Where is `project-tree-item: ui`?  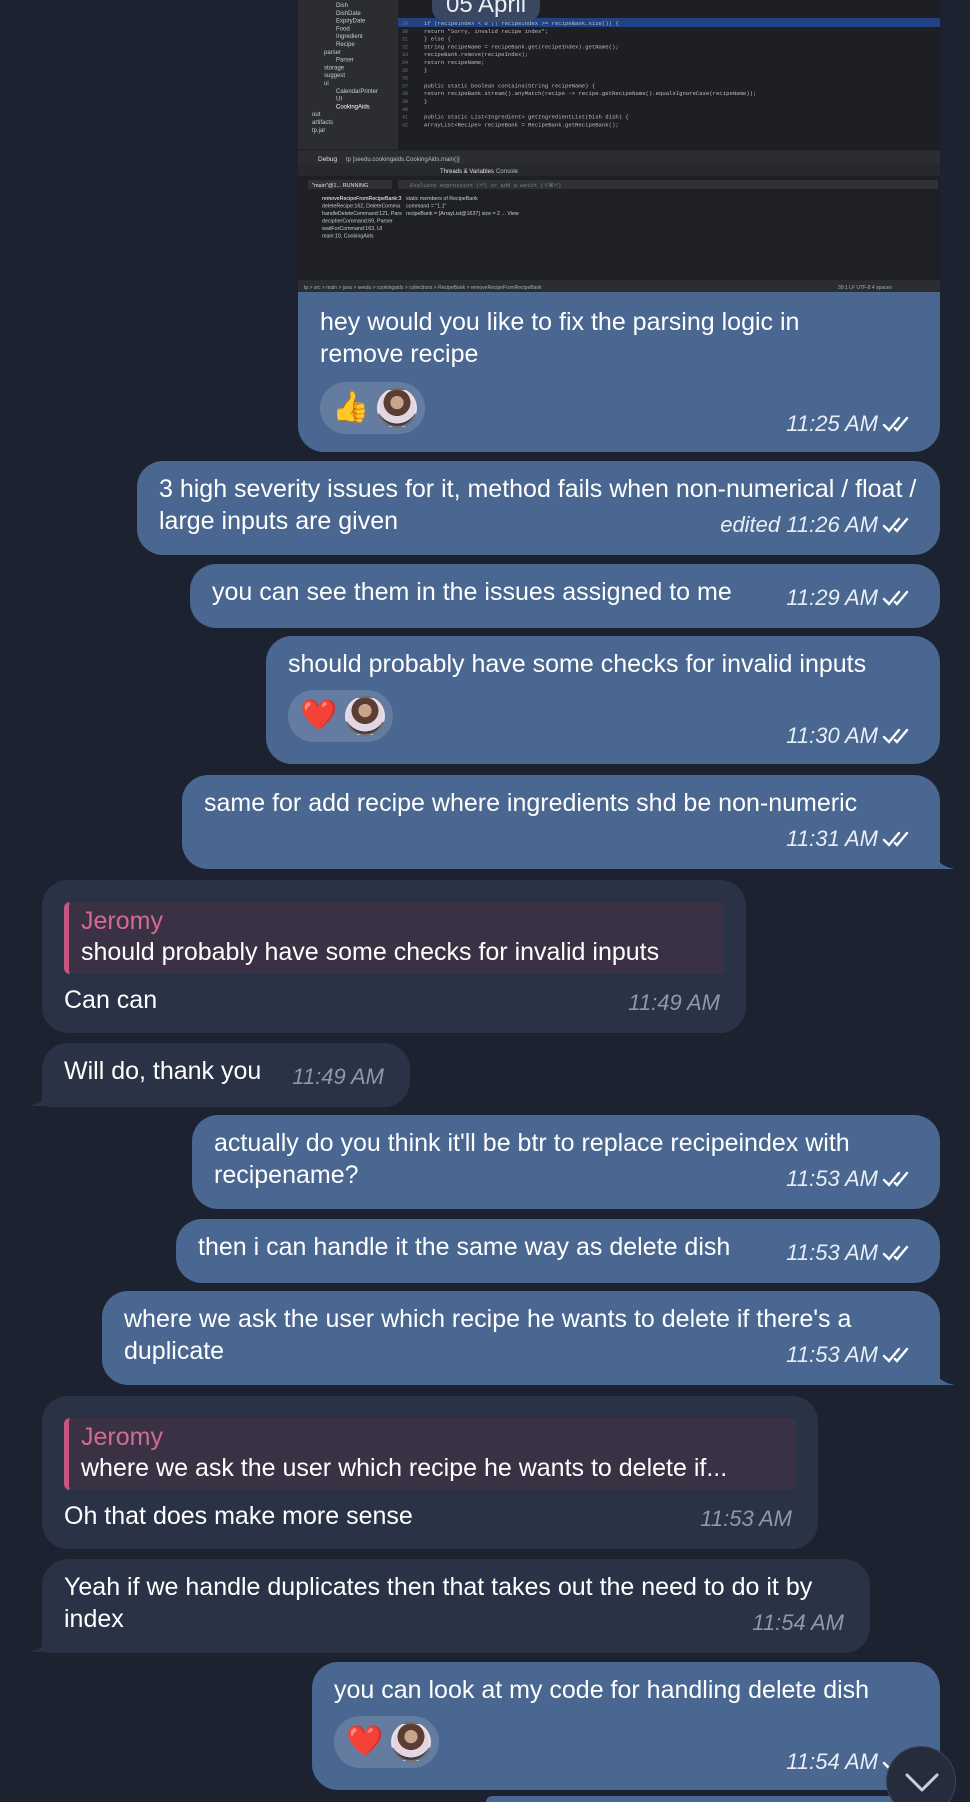
project-tree-item: ui is located at coordinates (326, 84).